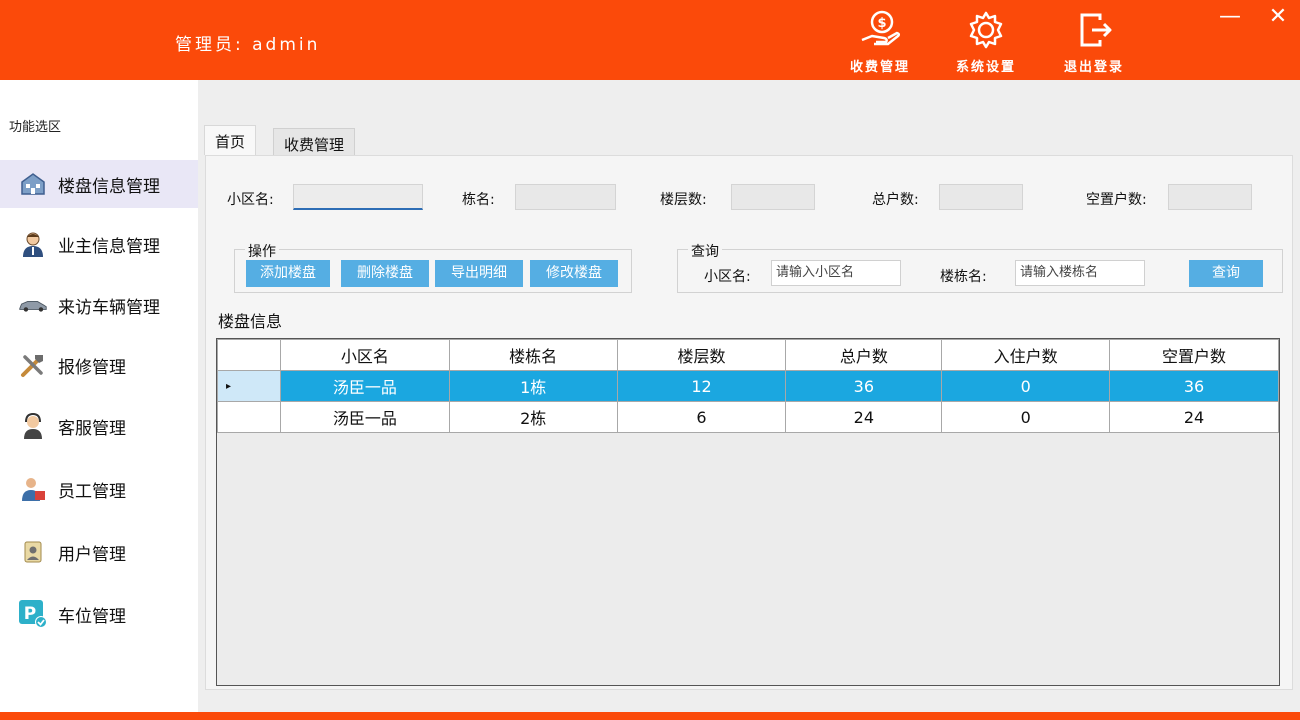  I want to click on service-icon, so click(33, 426).